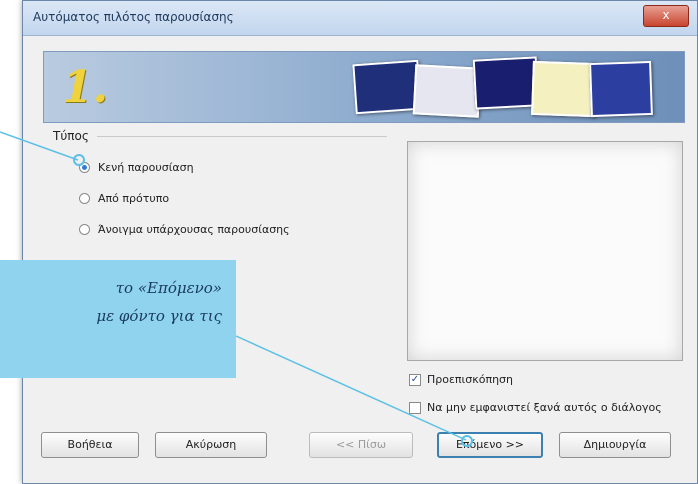 This screenshot has height=484, width=698. Describe the element at coordinates (564, 89) in the screenshot. I see `bar-chart-thumbnail-icon` at that location.